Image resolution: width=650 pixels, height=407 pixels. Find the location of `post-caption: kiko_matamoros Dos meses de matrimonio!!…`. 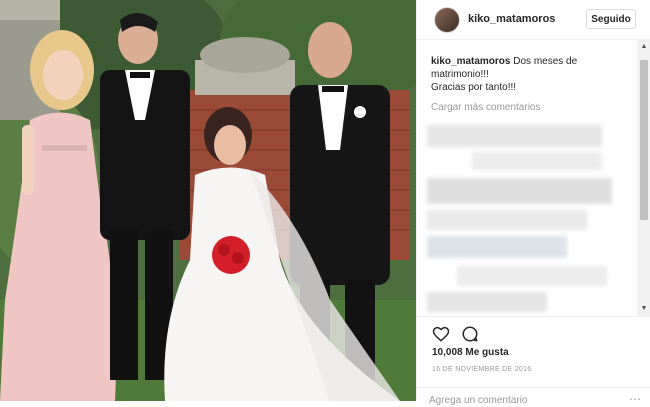

post-caption: kiko_matamoros Dos meses de matrimonio!!… is located at coordinates (531, 74).